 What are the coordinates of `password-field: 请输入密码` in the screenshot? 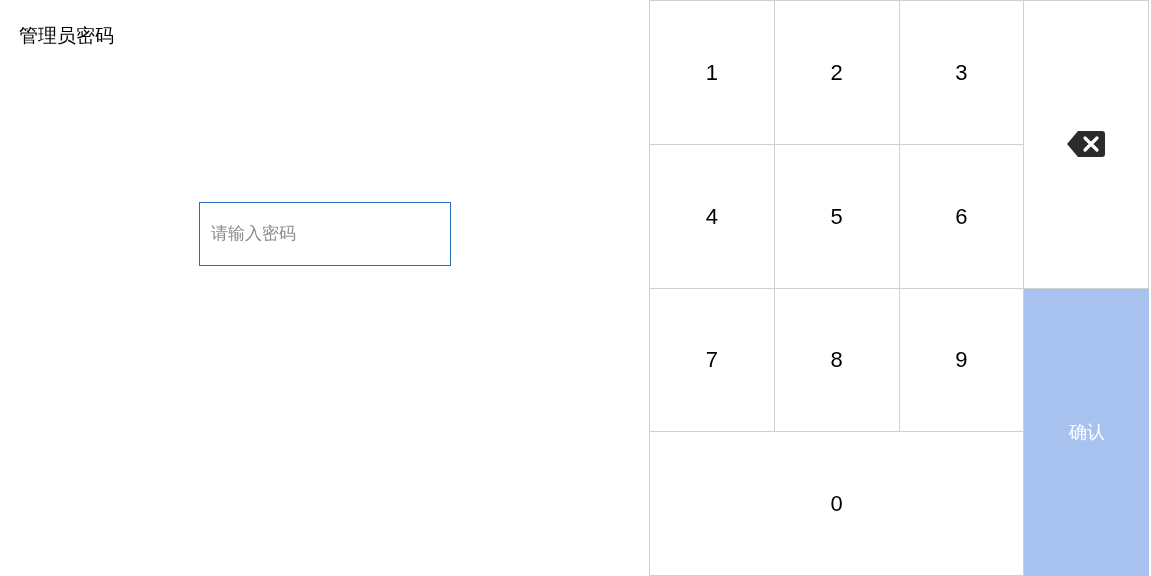 It's located at (325, 234).